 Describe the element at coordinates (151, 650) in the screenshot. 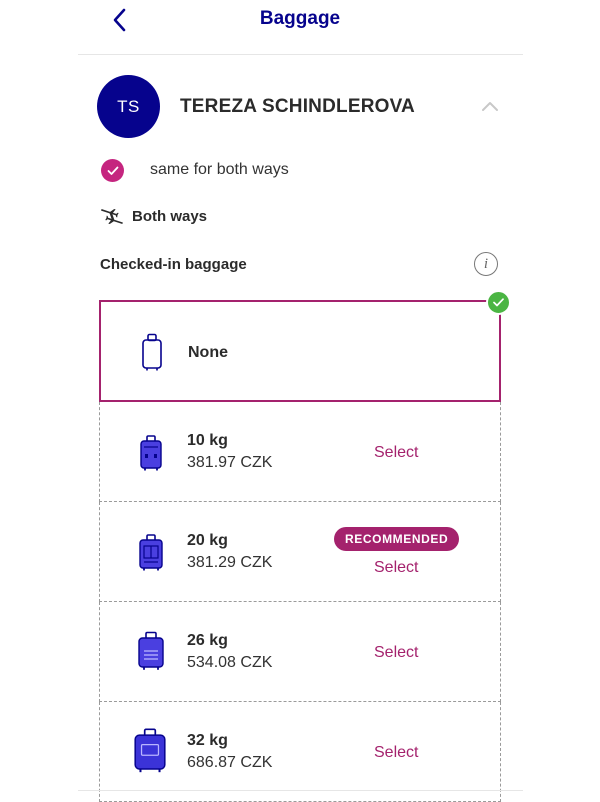

I see `large-suitcase-icon` at that location.